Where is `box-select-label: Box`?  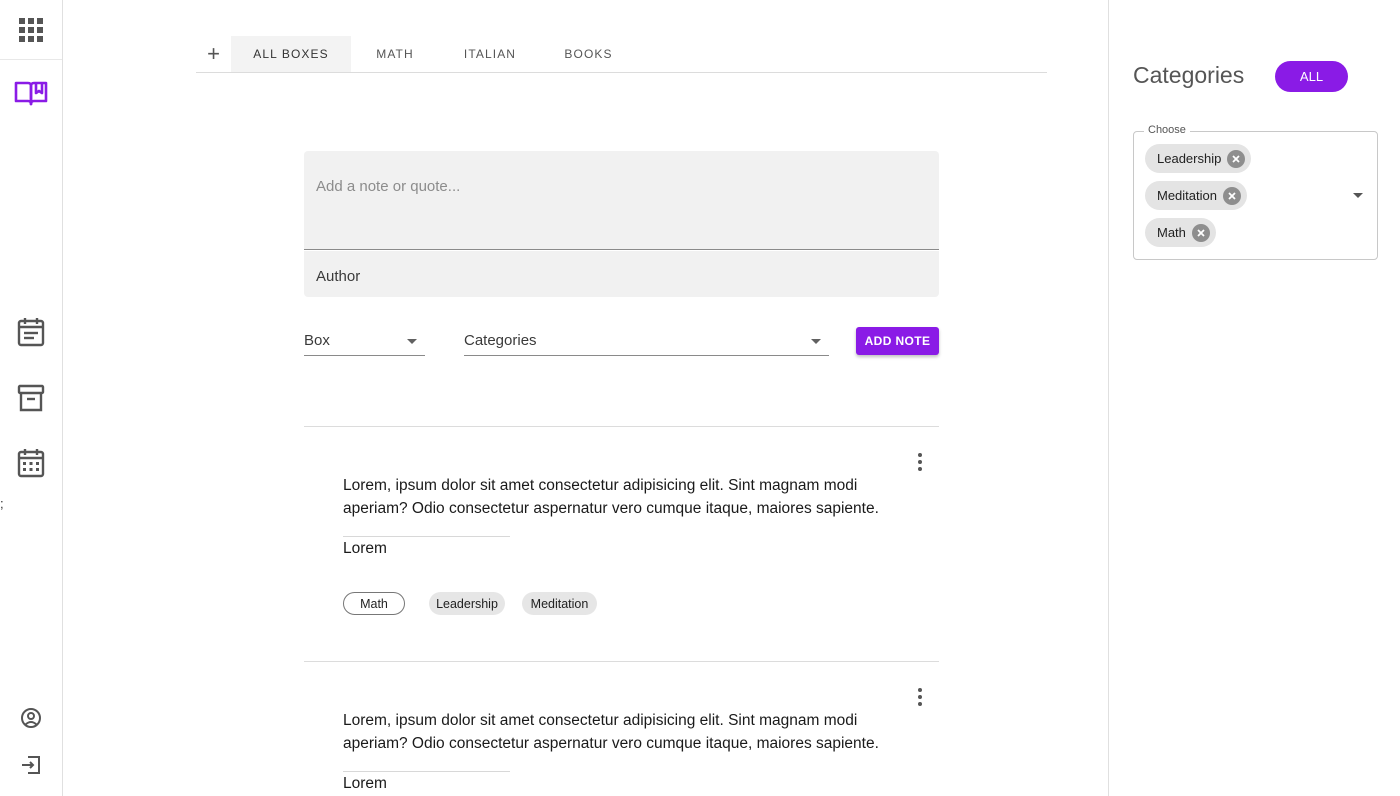
box-select-label: Box is located at coordinates (317, 340).